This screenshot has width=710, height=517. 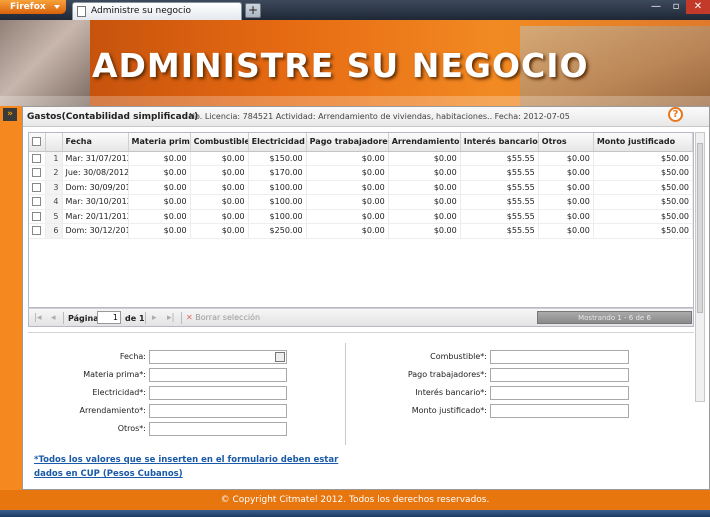 What do you see at coordinates (37, 142) in the screenshot?
I see `select-all-checkbox` at bounding box center [37, 142].